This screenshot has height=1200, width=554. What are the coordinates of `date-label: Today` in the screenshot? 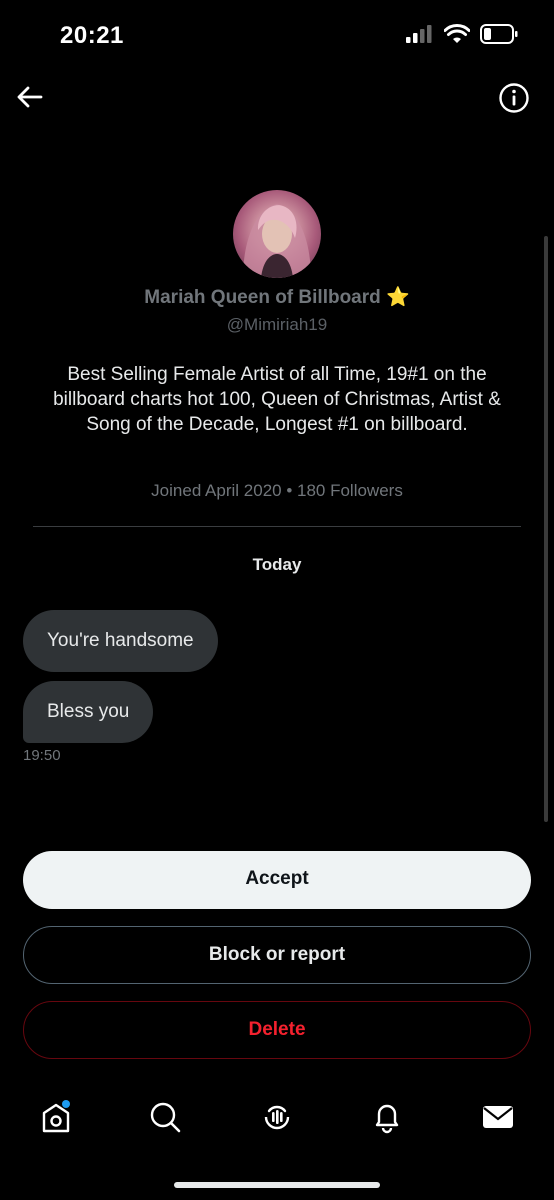 It's located at (277, 564).